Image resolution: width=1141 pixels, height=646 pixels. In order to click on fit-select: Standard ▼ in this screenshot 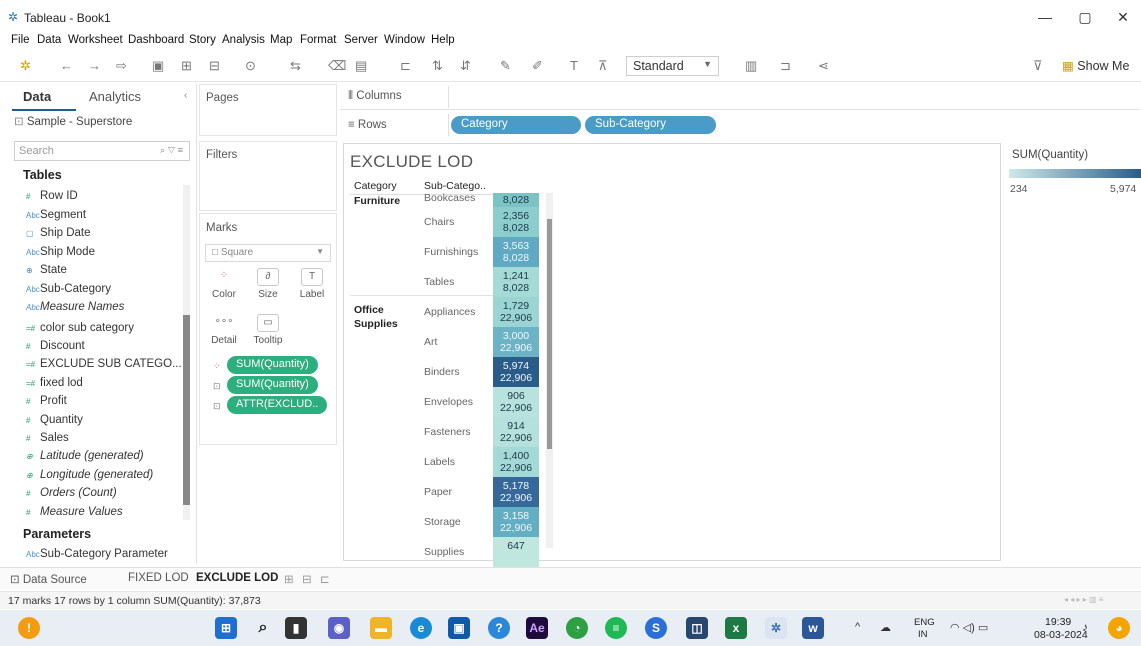, I will do `click(672, 66)`.